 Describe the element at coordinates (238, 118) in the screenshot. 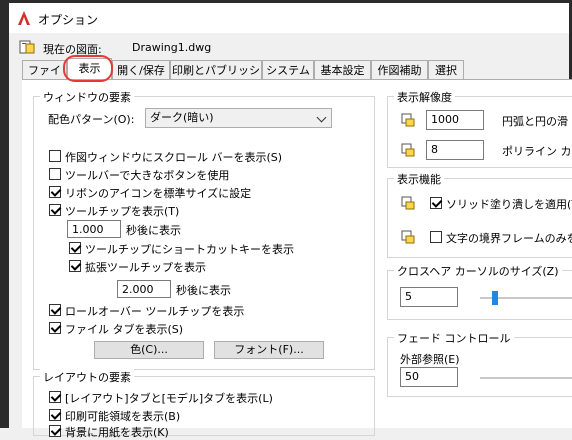

I see `color-scheme-select: ダーク(暗い)` at that location.